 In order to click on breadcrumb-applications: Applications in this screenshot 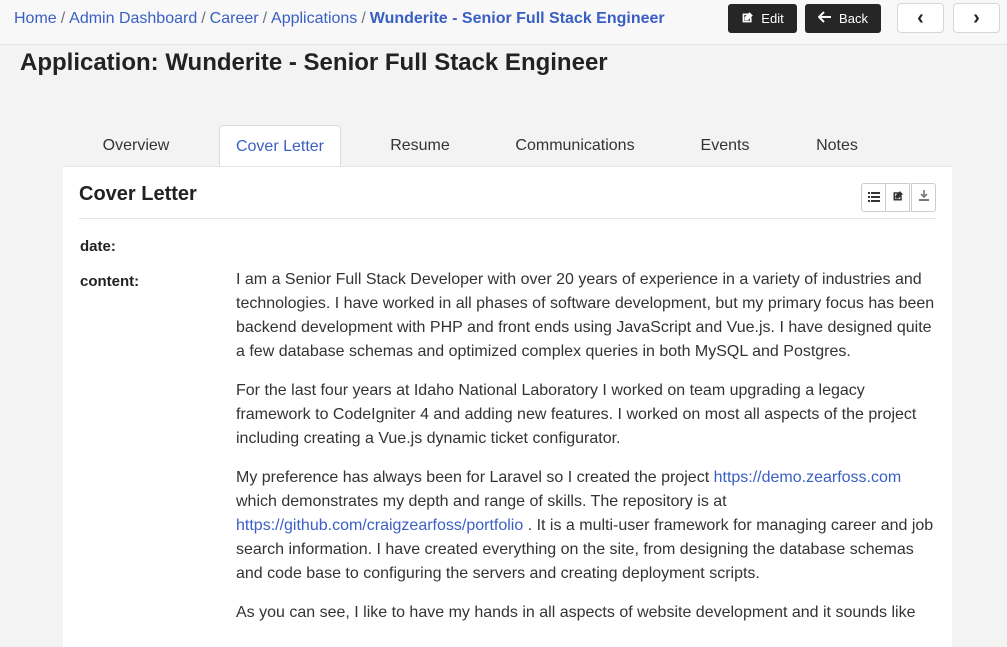, I will do `click(314, 18)`.